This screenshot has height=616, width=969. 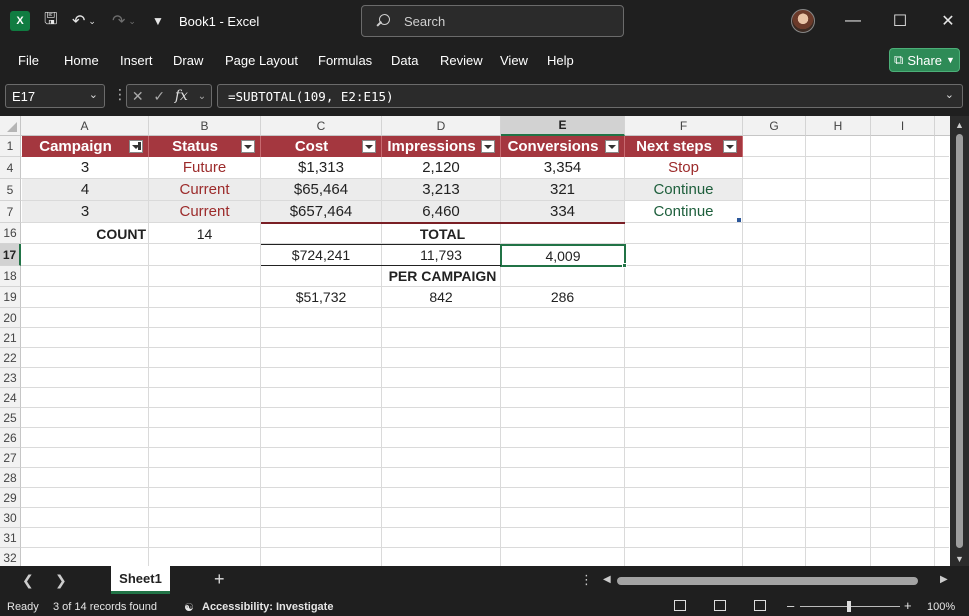 What do you see at coordinates (10, 168) in the screenshot?
I see `row-header: 4` at bounding box center [10, 168].